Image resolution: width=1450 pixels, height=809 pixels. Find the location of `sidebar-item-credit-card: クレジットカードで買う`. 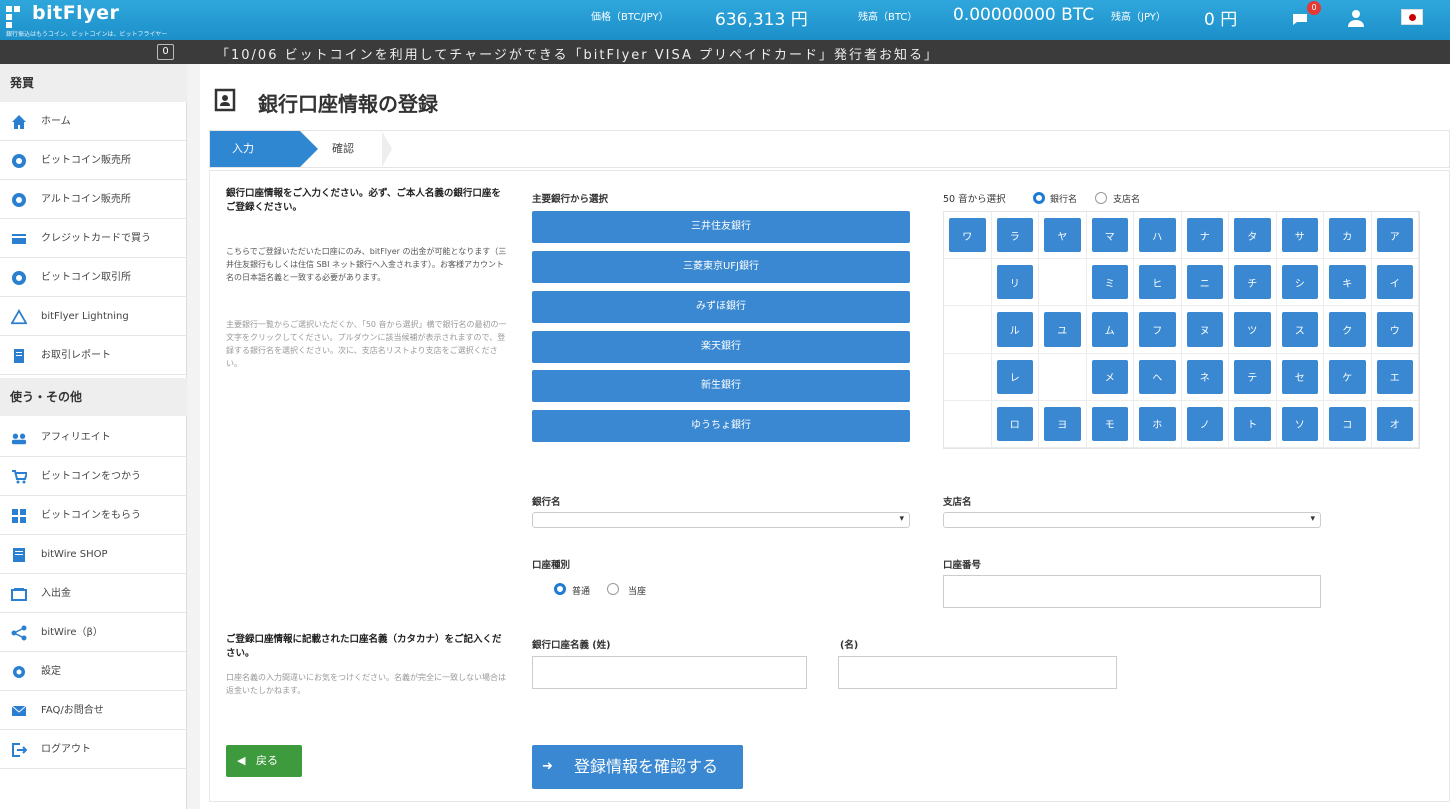

sidebar-item-credit-card: クレジットカードで買う is located at coordinates (93, 238).